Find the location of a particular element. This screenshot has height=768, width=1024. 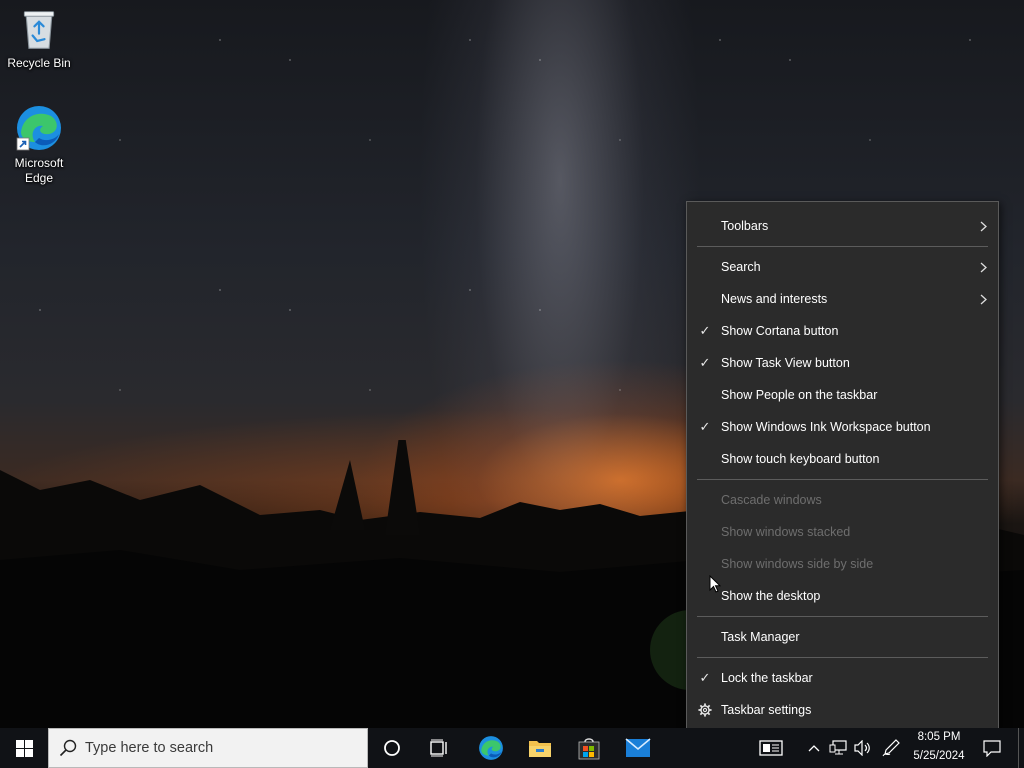

menu-item-news-and-interests: News and interests is located at coordinates (842, 299).